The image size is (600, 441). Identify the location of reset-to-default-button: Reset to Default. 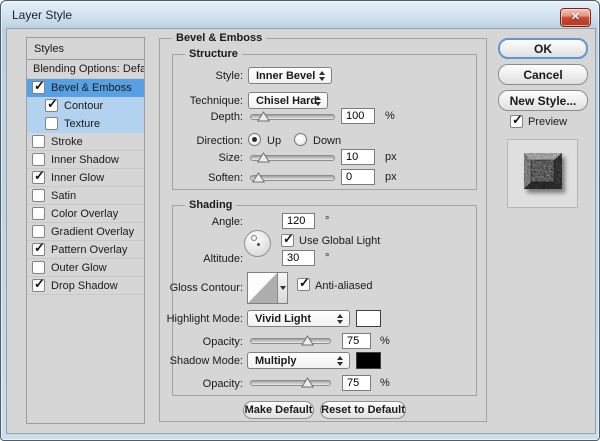
(363, 410).